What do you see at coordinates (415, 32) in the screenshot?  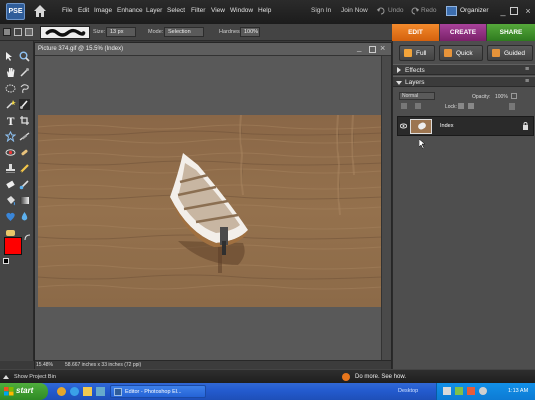 I see `tab-edit: EDIT` at bounding box center [415, 32].